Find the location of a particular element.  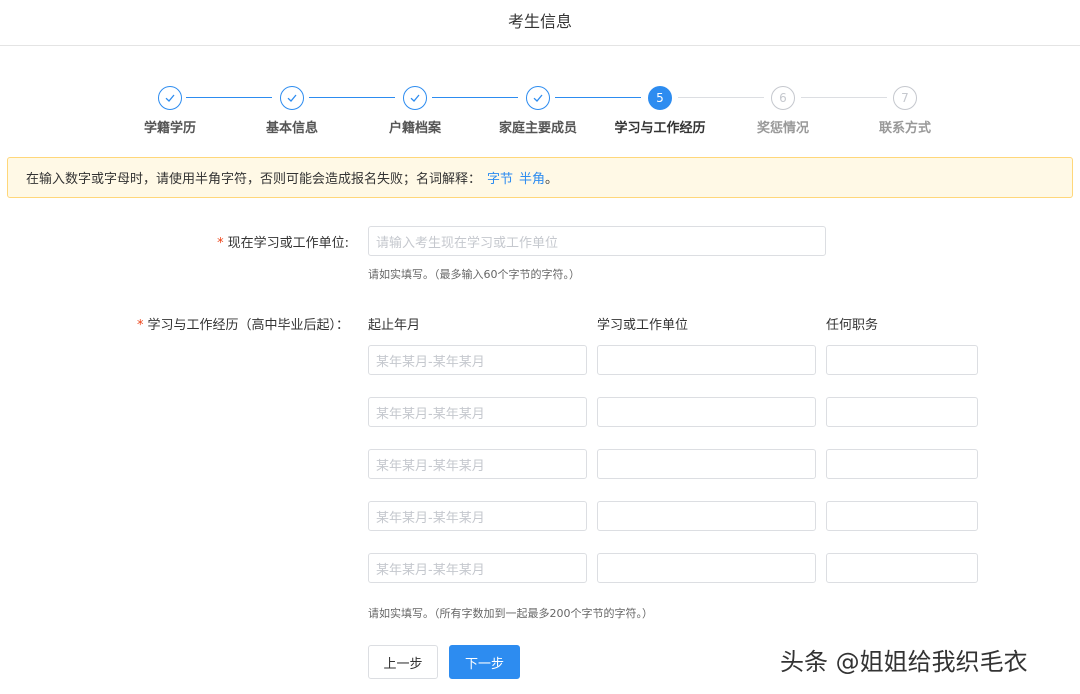

step-study-work: 5 学习与工作经历 is located at coordinates (660, 111).